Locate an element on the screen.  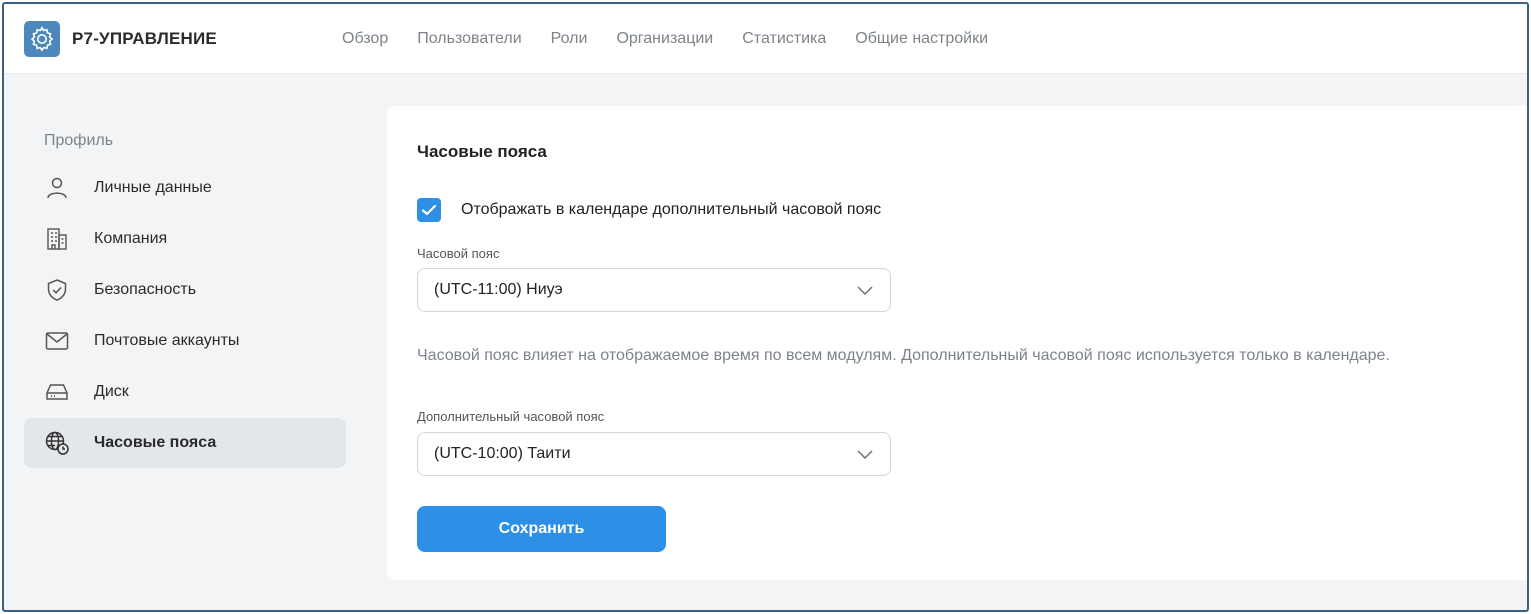
sidebar-item-timezones: Часовые пояса is located at coordinates (185, 443).